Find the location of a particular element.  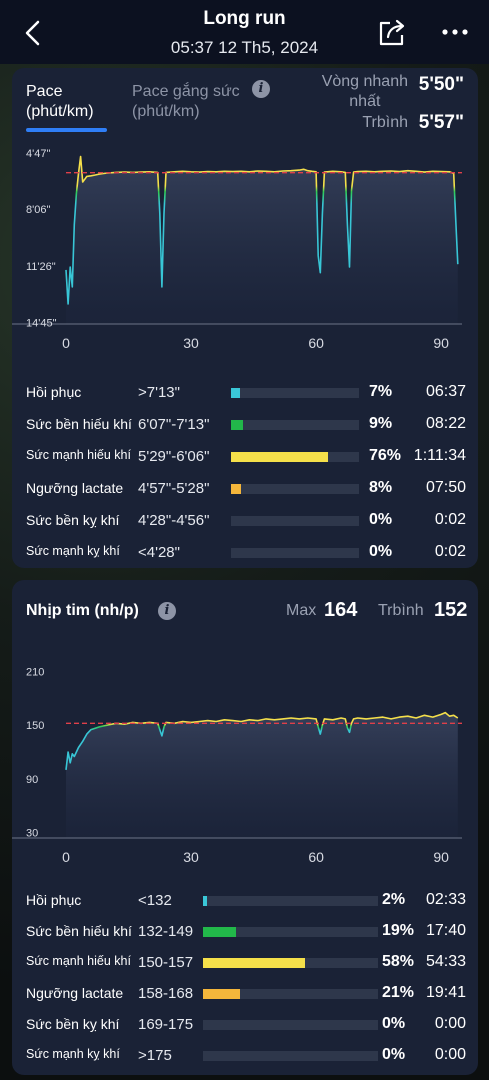

zone-percentage: 7% is located at coordinates (381, 391).